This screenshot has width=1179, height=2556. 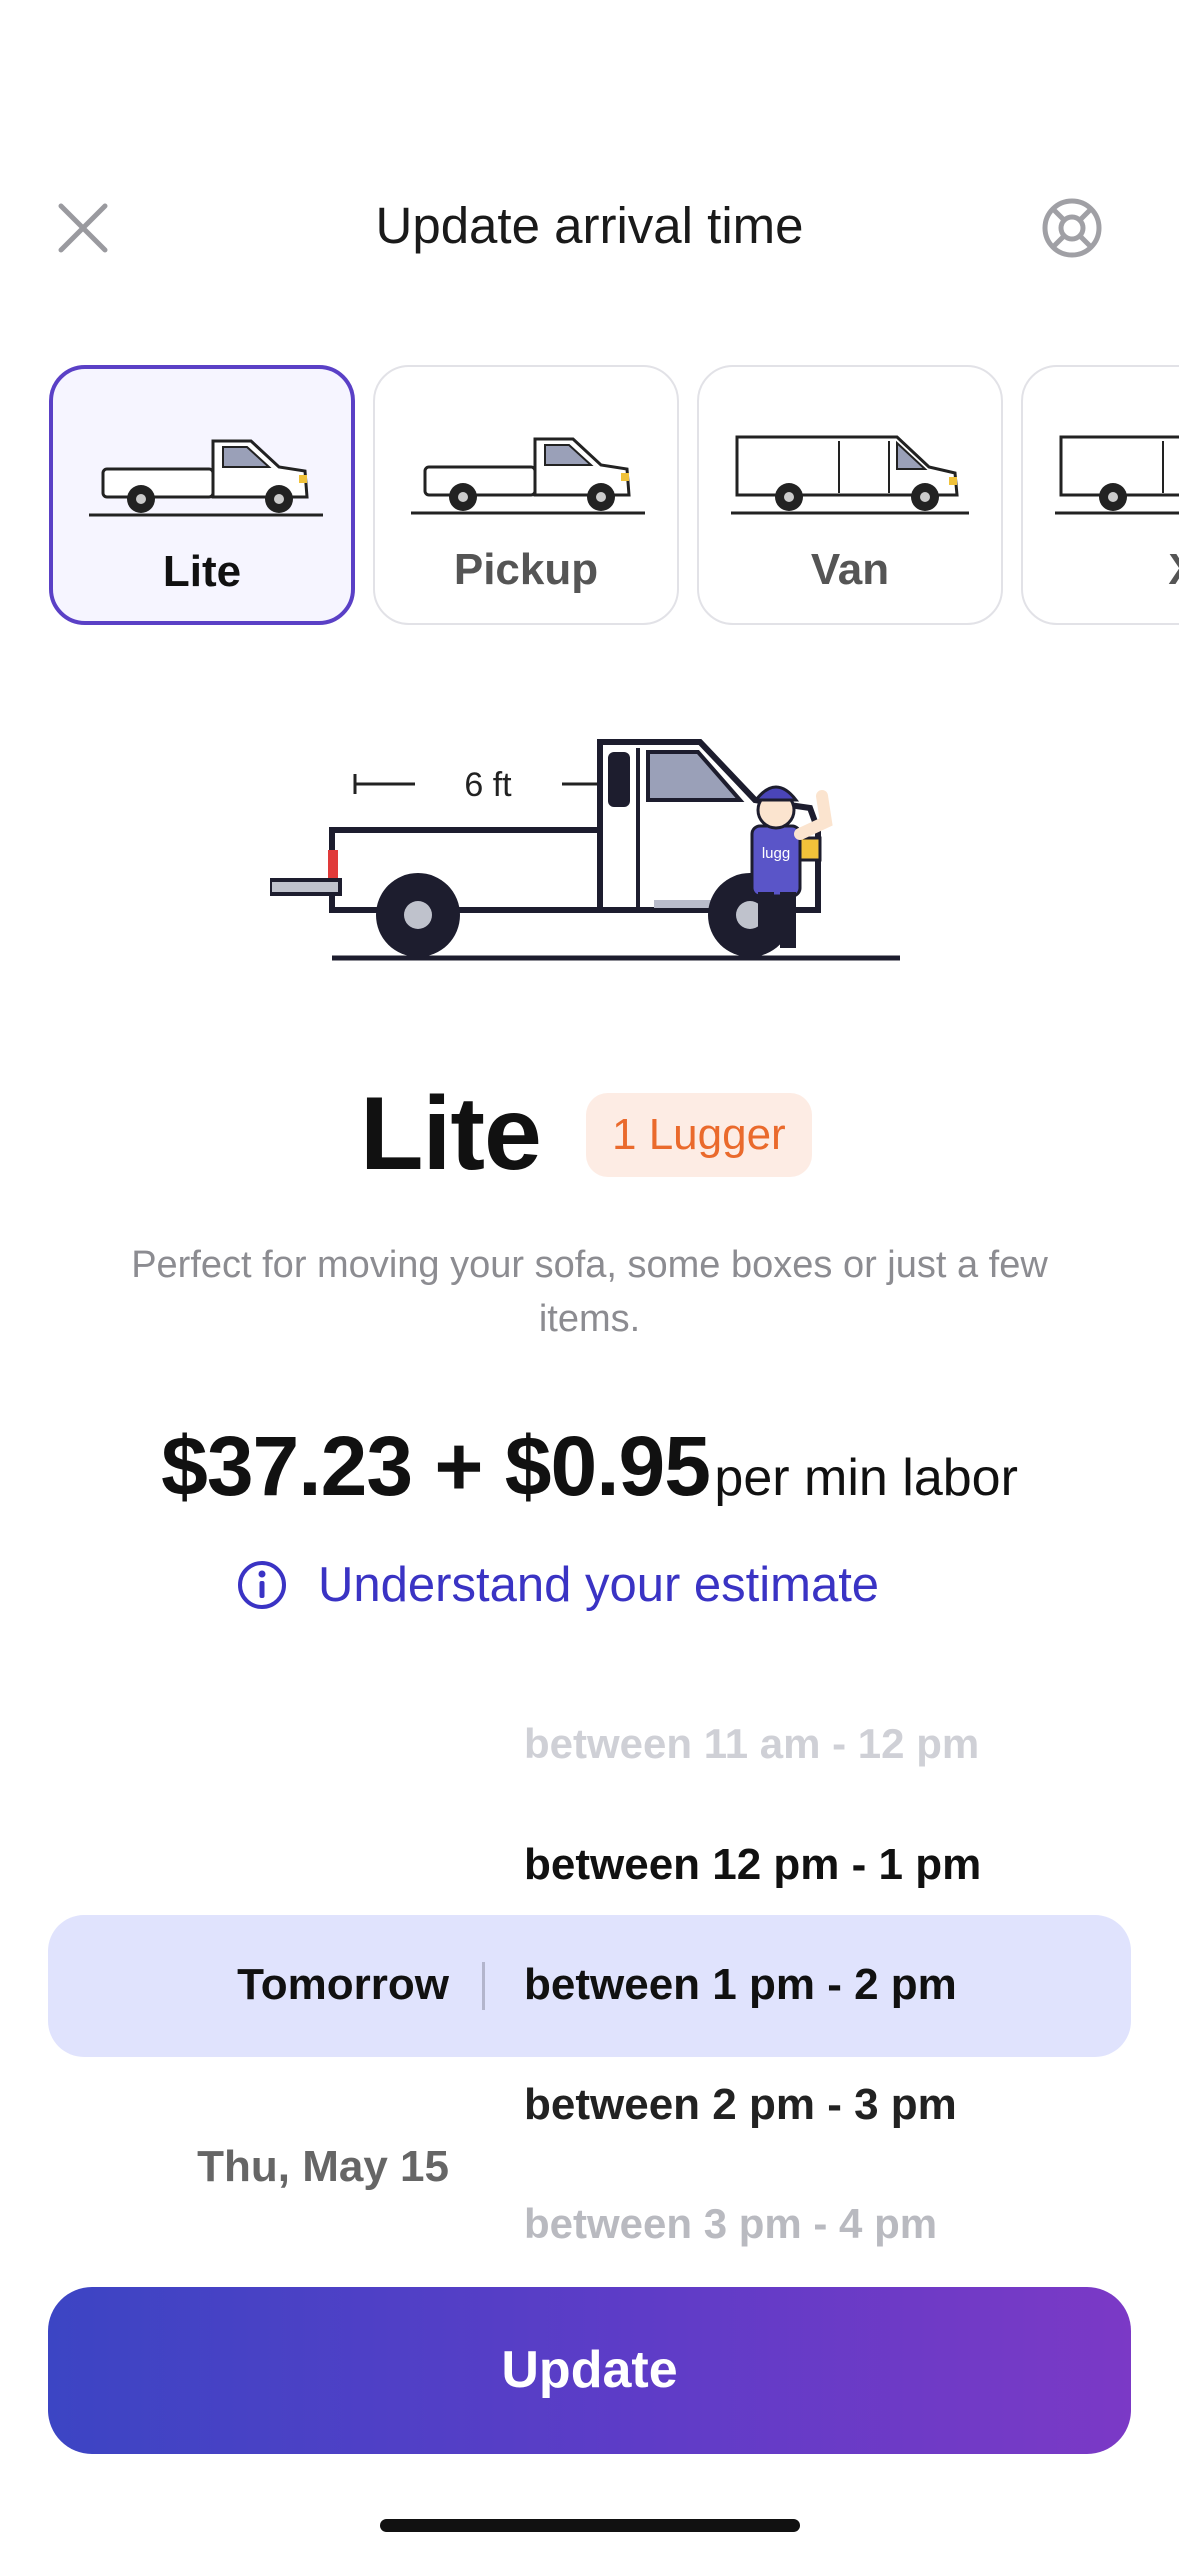 I want to click on picker-day-selected: Tomorrow, so click(x=343, y=1985).